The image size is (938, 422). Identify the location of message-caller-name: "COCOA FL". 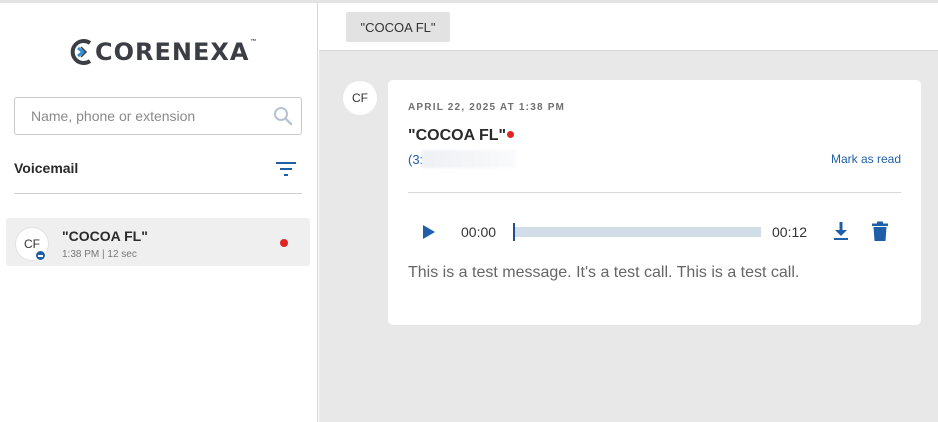
(457, 135).